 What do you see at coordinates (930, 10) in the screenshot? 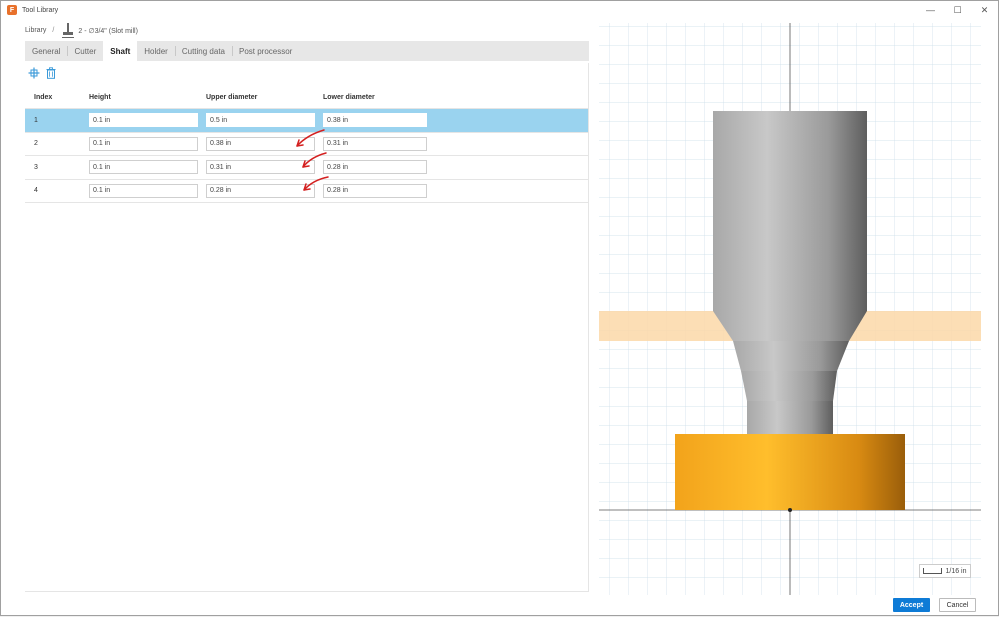
I see `minimize-icon: —` at bounding box center [930, 10].